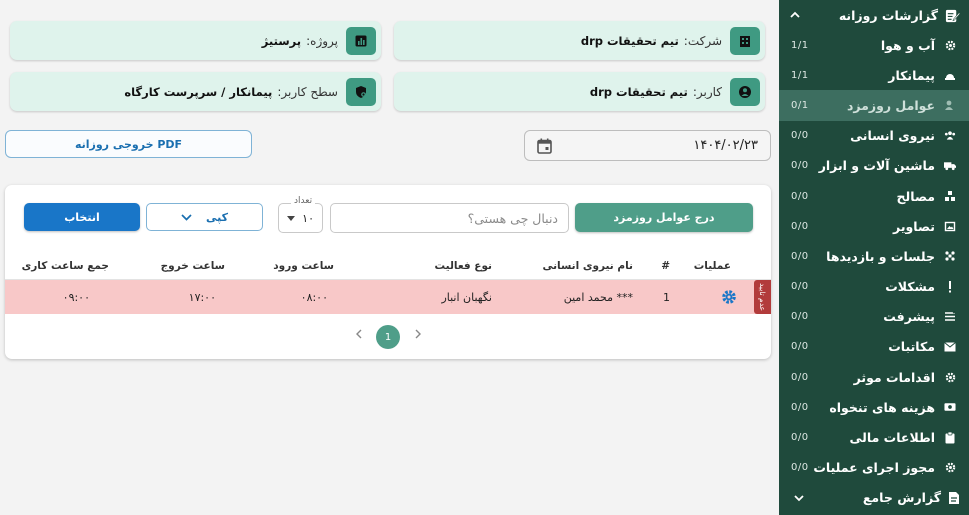 The height and width of the screenshot is (515, 969). Describe the element at coordinates (204, 217) in the screenshot. I see `copy-dropdown-button: کپی` at that location.